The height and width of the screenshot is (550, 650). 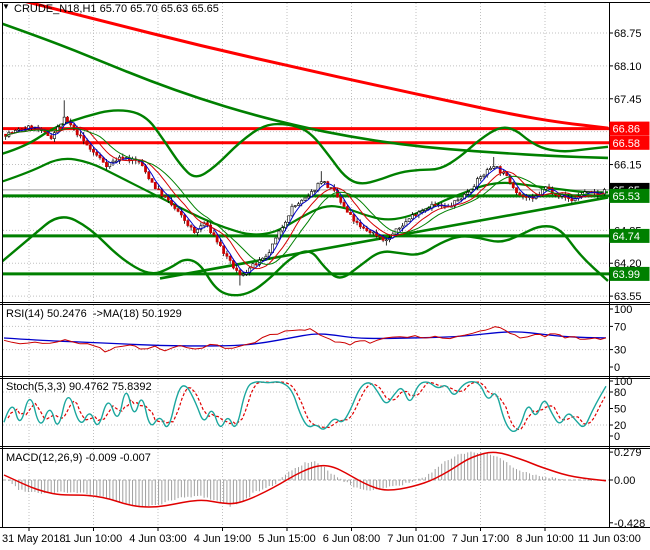 What do you see at coordinates (609, 539) in the screenshot?
I see `x-axis-label: 11 Jun 03:00` at bounding box center [609, 539].